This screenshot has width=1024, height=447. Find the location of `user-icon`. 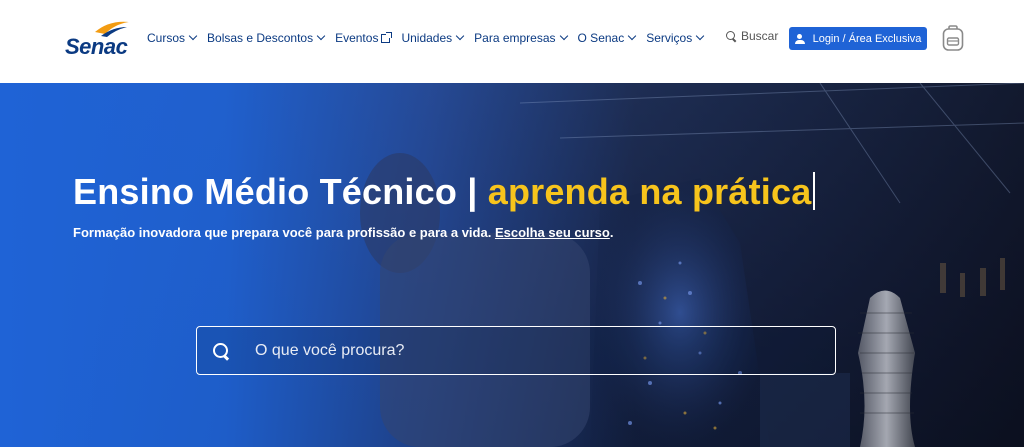

user-icon is located at coordinates (799, 38).